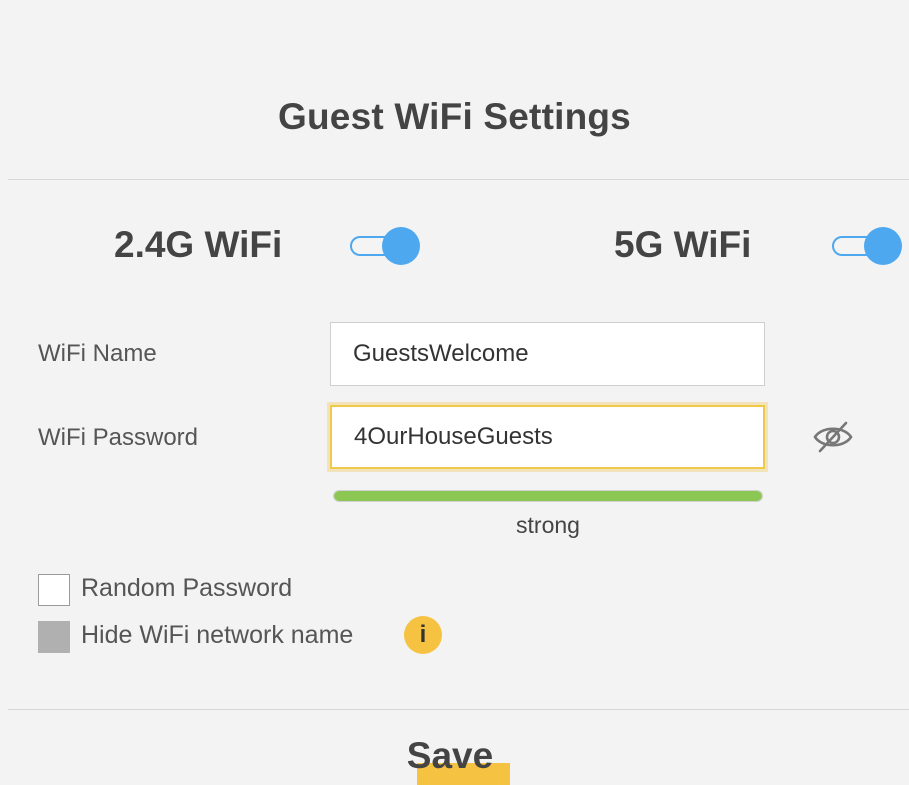  Describe the element at coordinates (97, 353) in the screenshot. I see `wifi-name-label: WiFi Name` at that location.